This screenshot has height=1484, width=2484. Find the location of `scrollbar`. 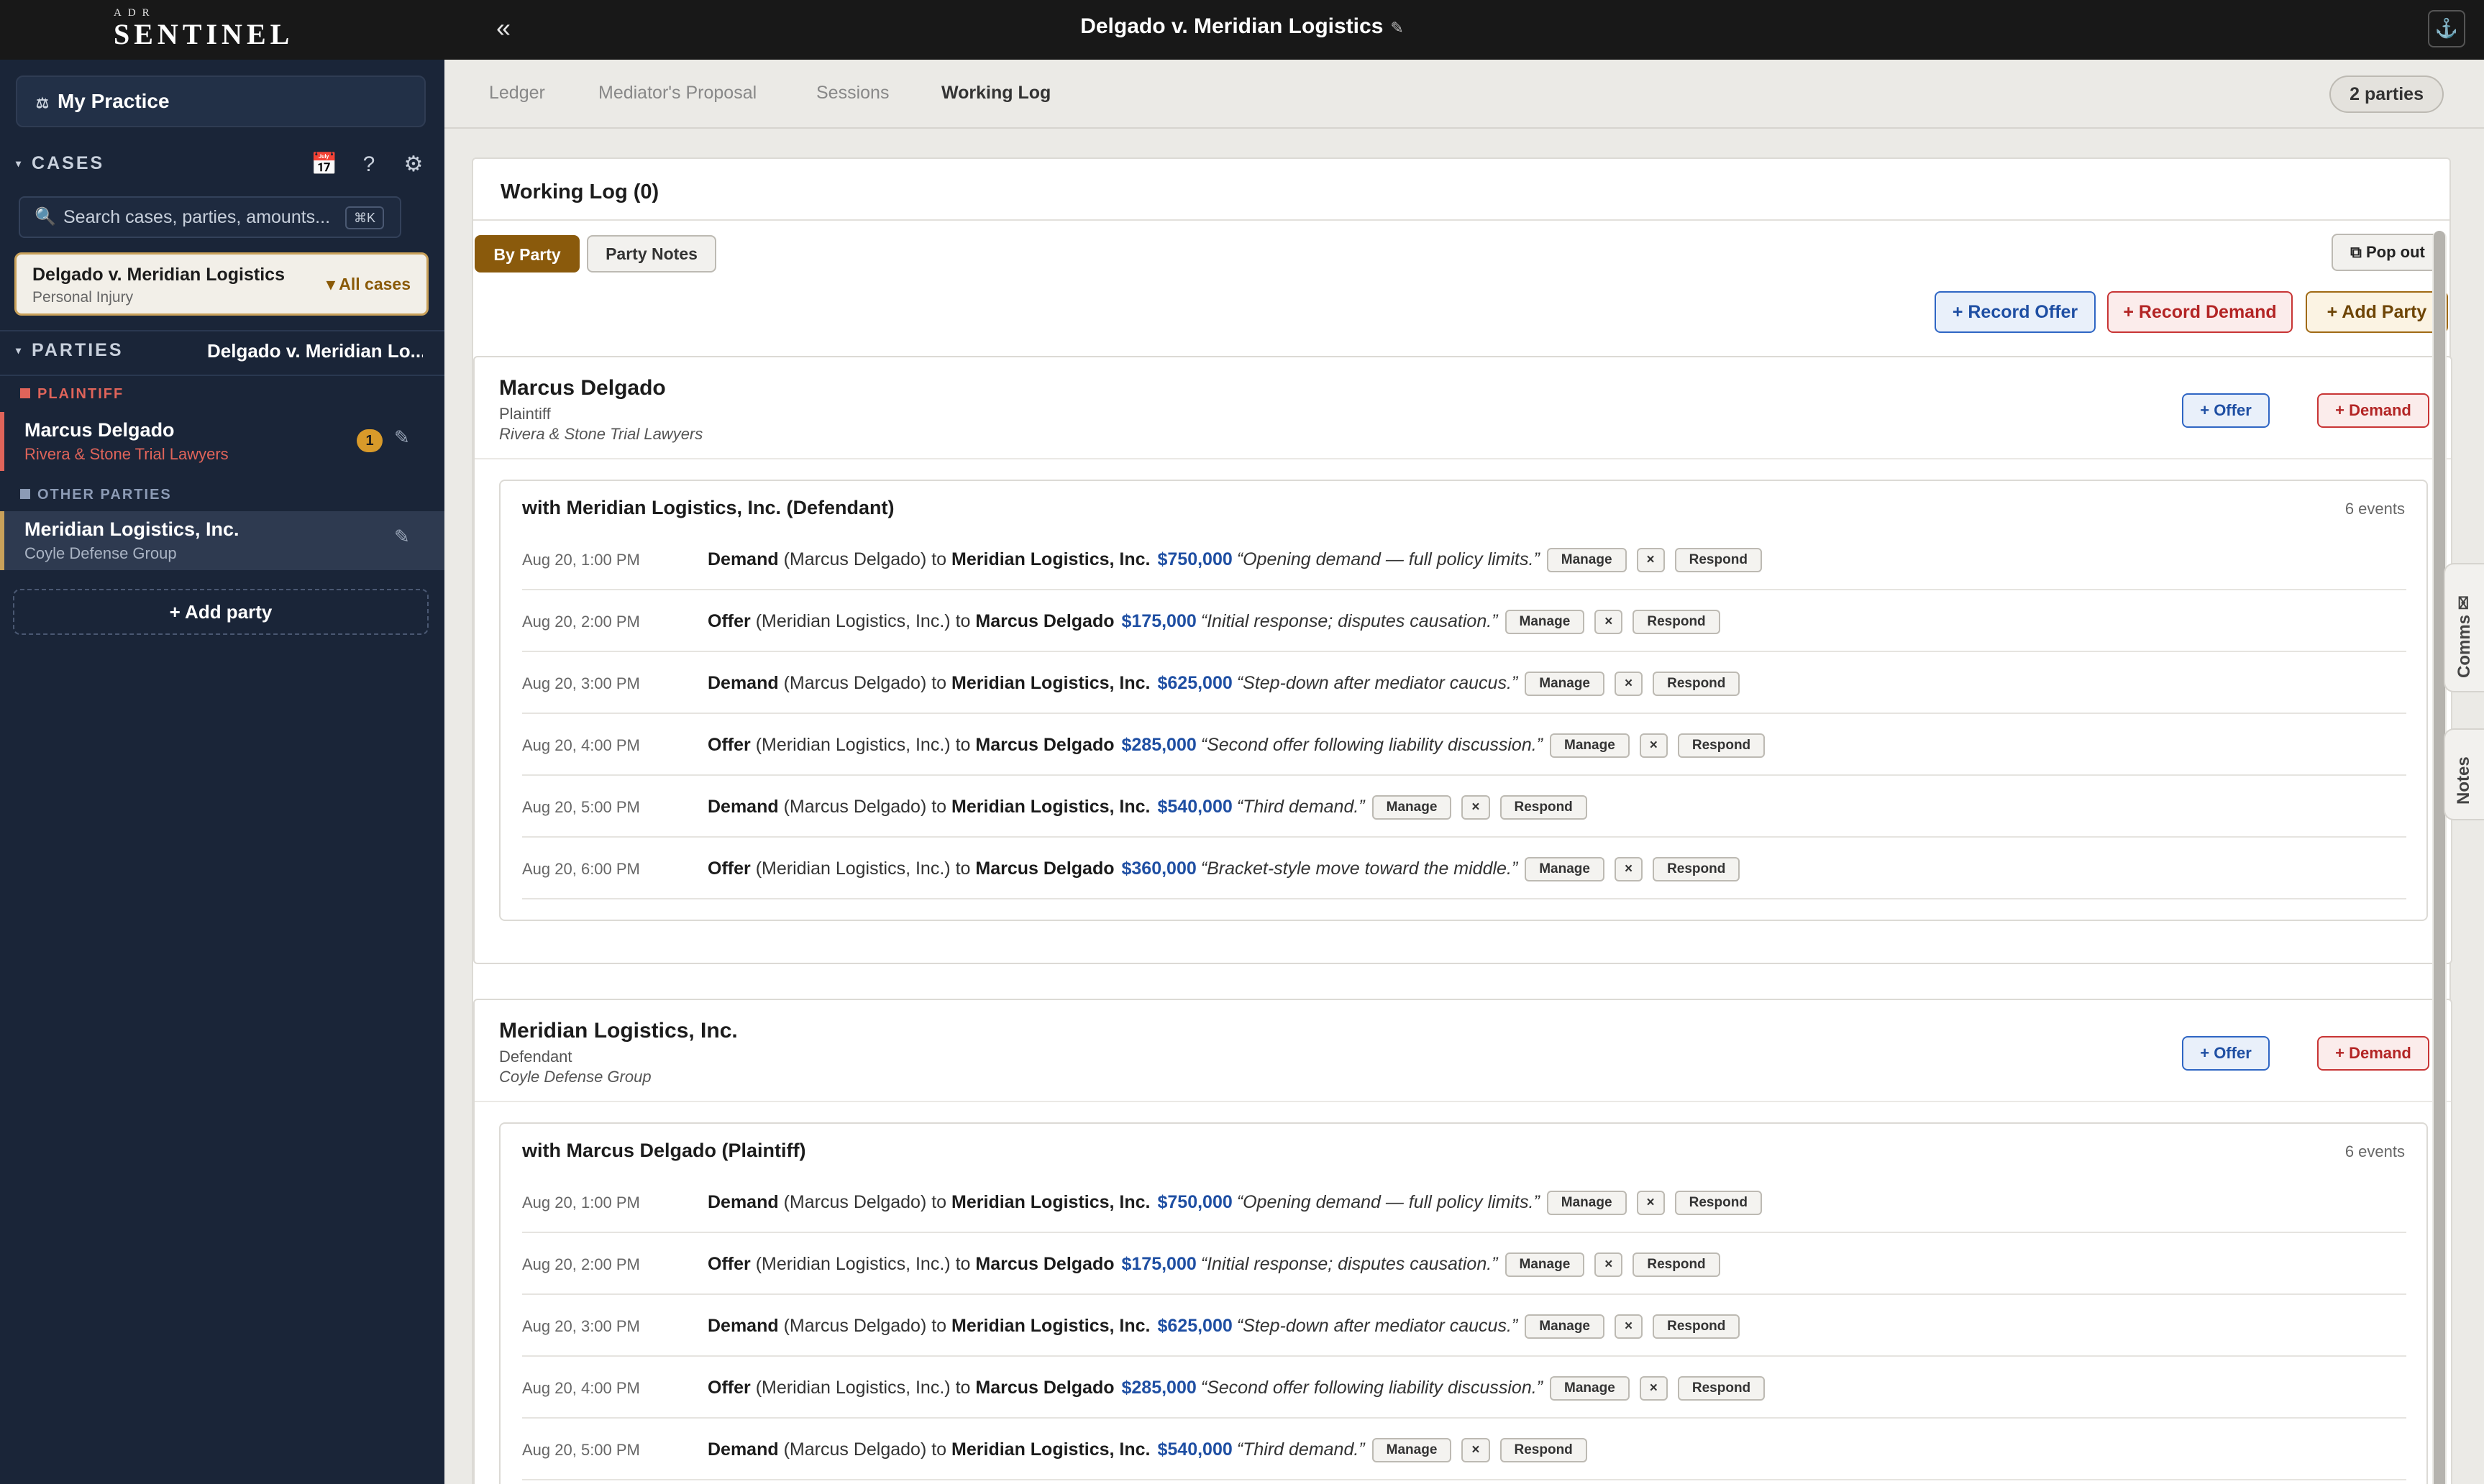

scrollbar is located at coordinates (2439, 857).